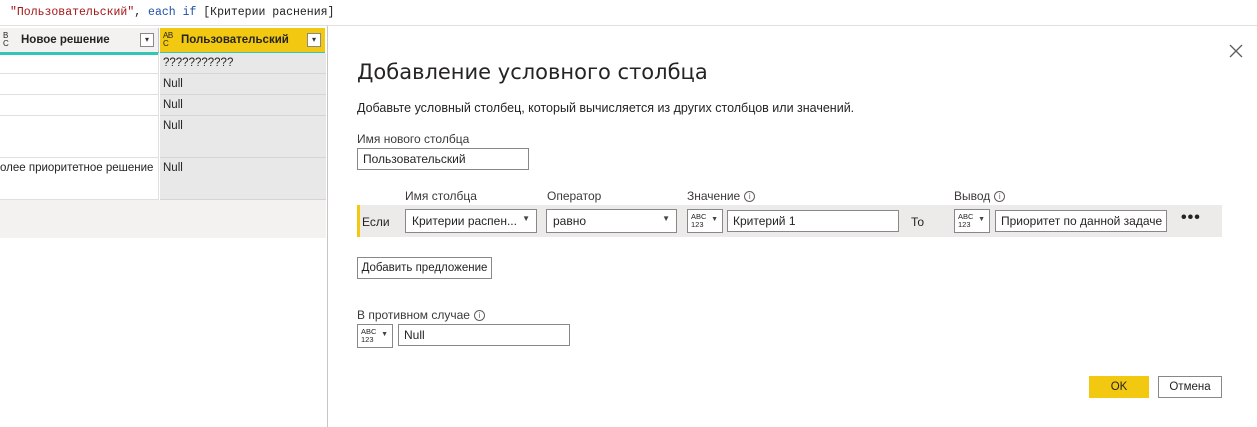  I want to click on column-header-new-decision: BC Новое решение ▾, so click(79, 40).